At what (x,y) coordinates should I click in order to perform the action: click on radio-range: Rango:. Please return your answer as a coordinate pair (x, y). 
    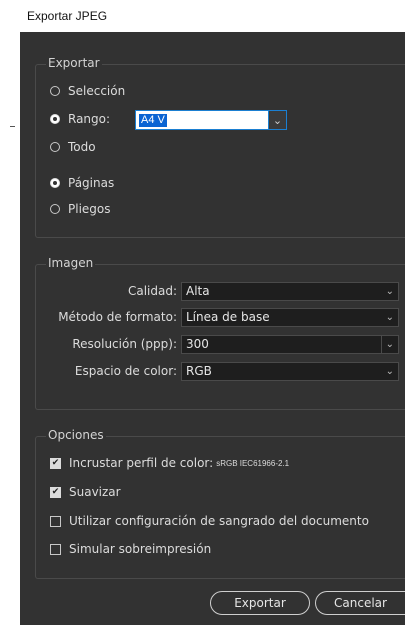
    Looking at the image, I should click on (80, 119).